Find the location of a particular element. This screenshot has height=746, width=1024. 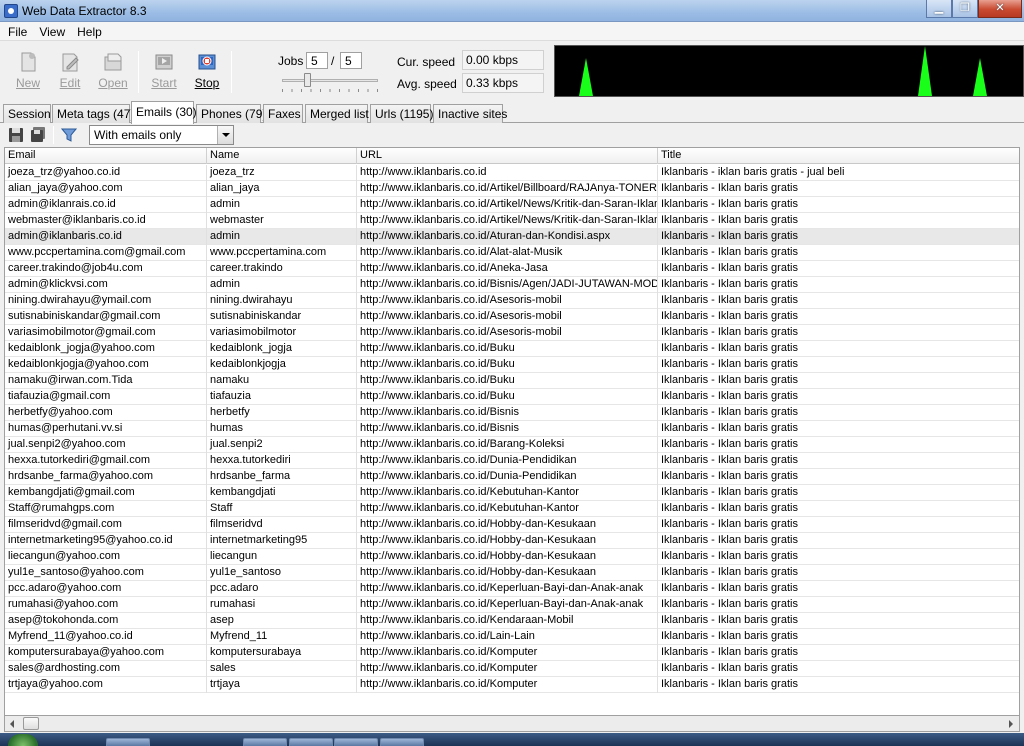

jobs-slider-track is located at coordinates (330, 80).